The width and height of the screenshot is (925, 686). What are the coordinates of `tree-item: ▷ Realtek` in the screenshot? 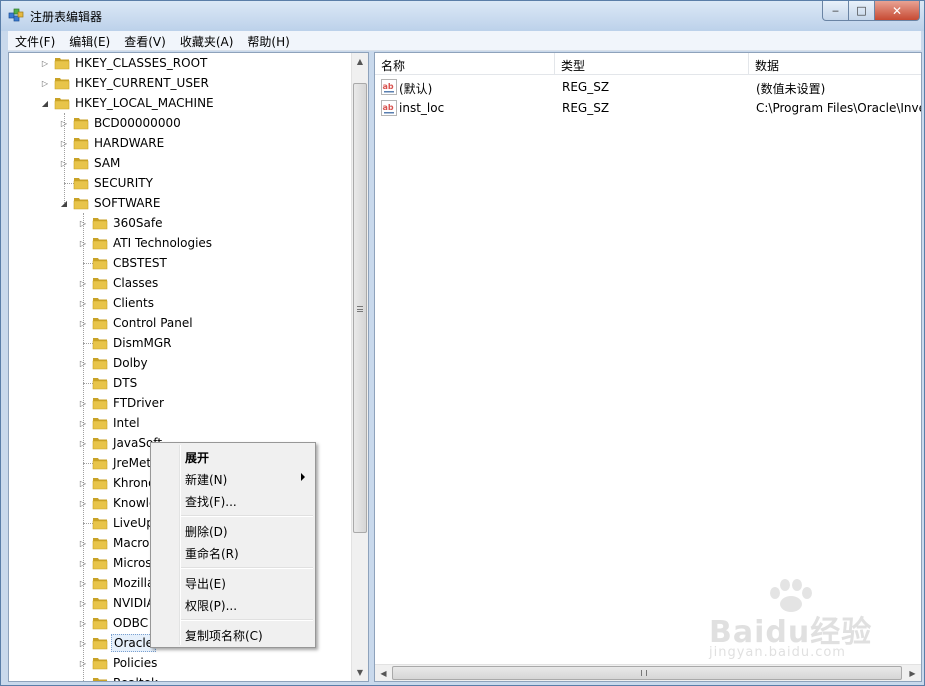 It's located at (119, 677).